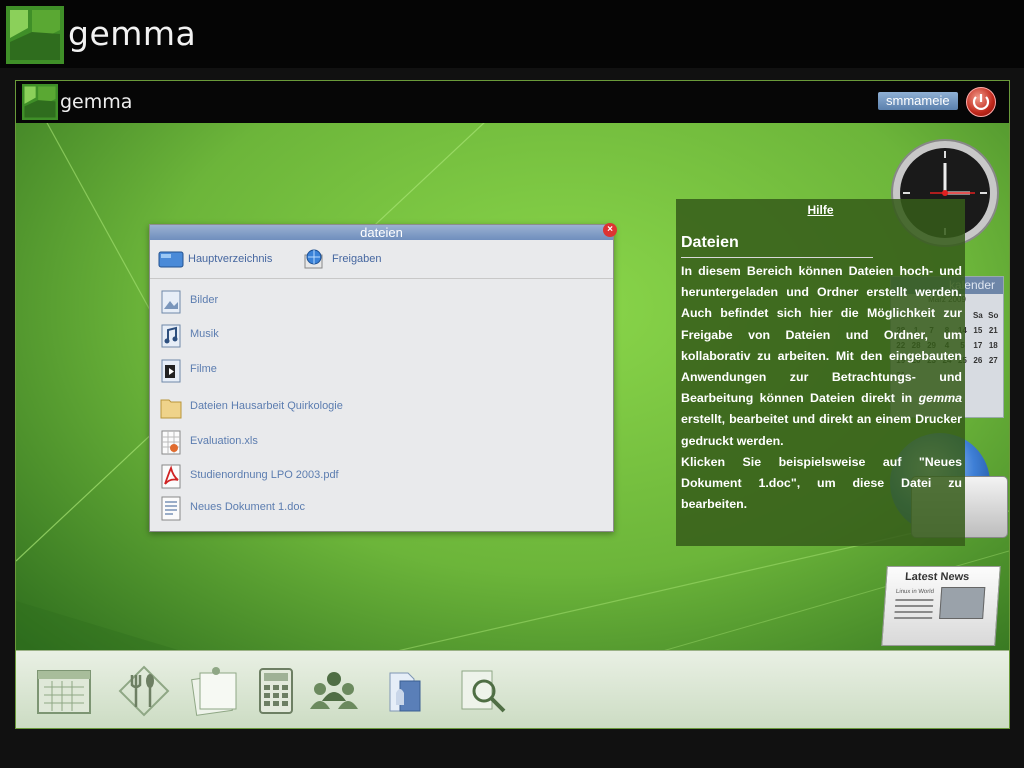 This screenshot has height=768, width=1024. I want to click on news-subtitle: Linux in World, so click(915, 592).